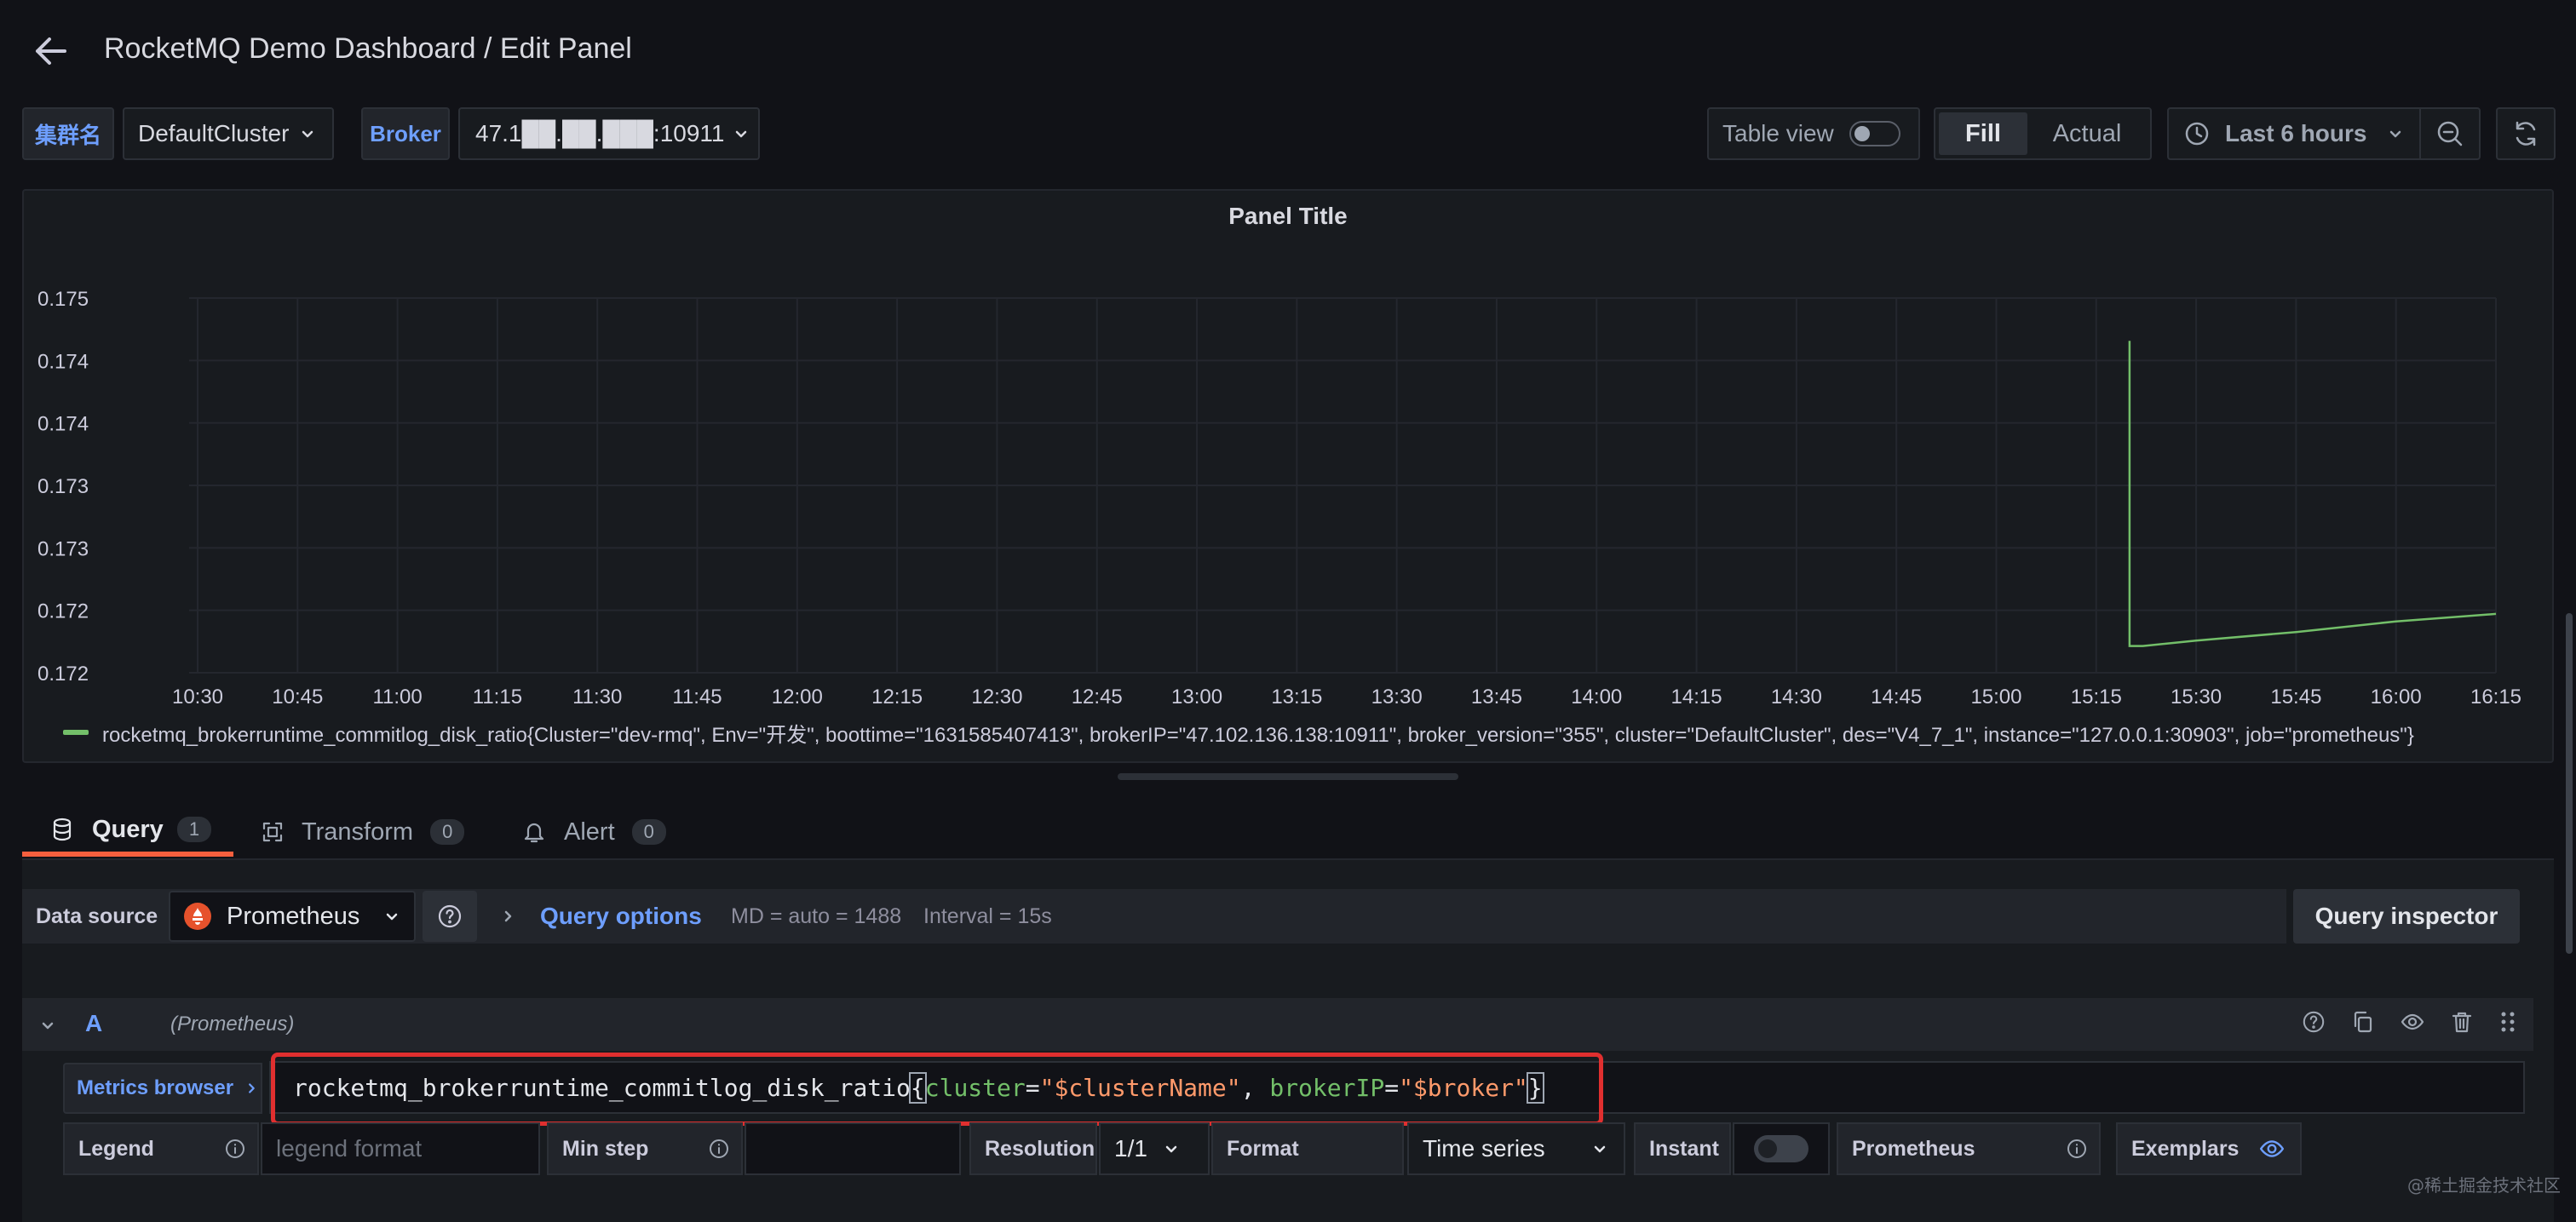 The image size is (2576, 1222). Describe the element at coordinates (817, 916) in the screenshot. I see `query-options-md: MD = auto = 1488` at that location.